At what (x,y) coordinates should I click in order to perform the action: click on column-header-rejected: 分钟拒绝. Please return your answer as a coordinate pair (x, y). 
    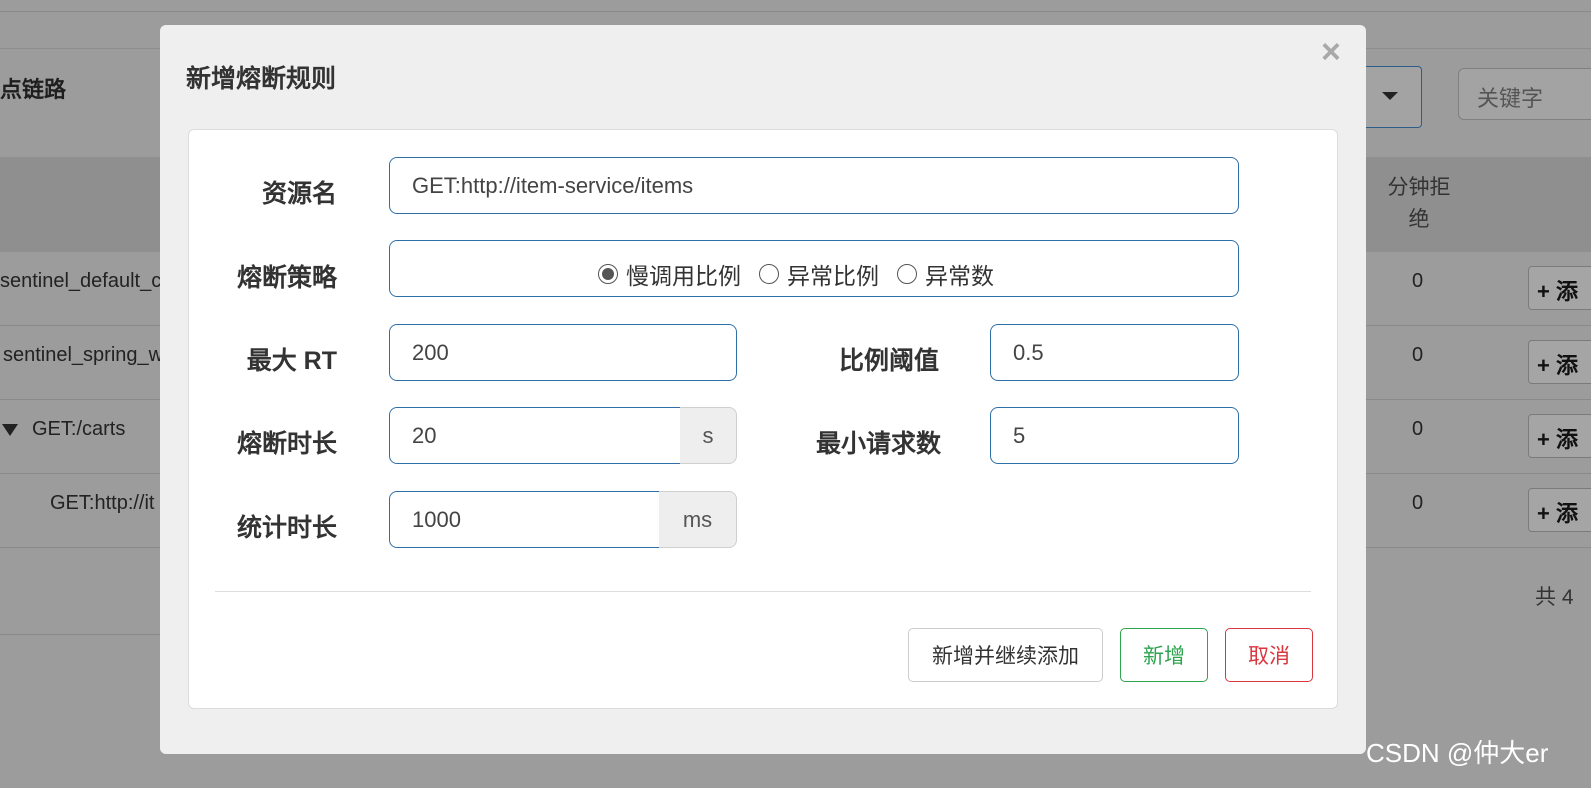
    Looking at the image, I should click on (1419, 203).